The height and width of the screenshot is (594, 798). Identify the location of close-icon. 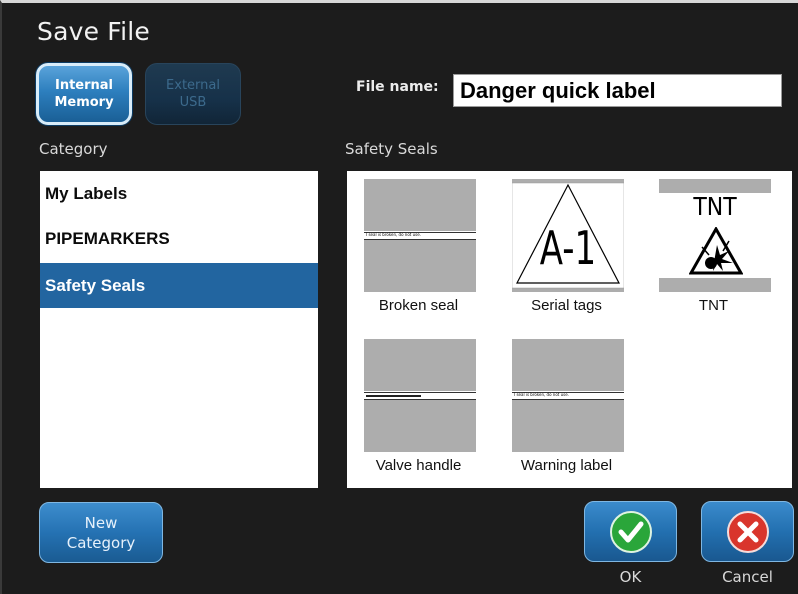
(747, 531).